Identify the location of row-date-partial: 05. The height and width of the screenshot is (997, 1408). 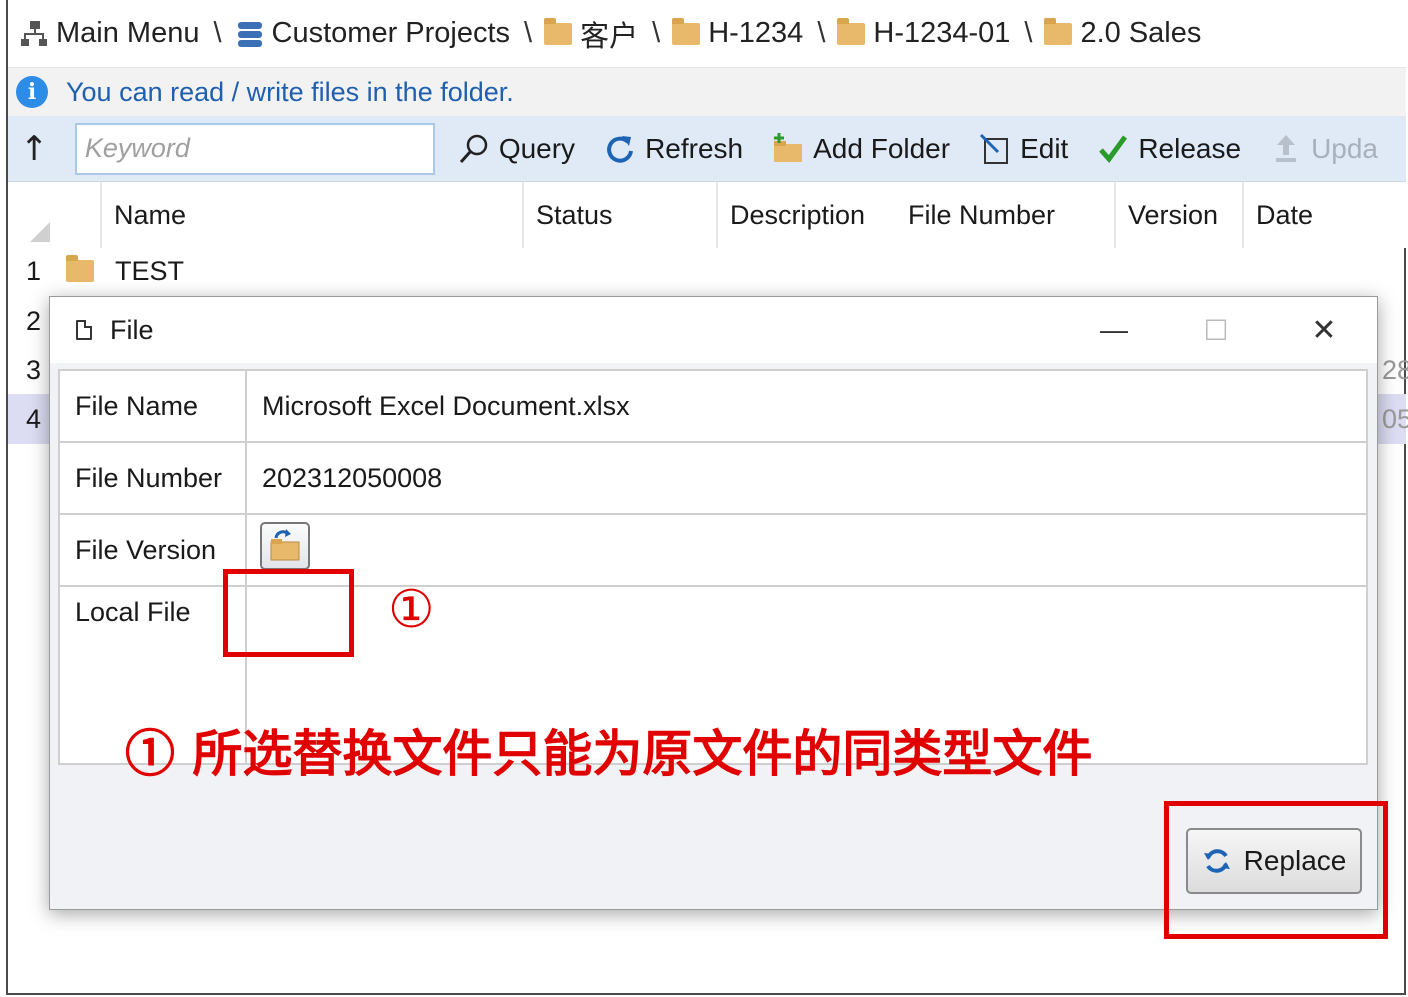
(1395, 418).